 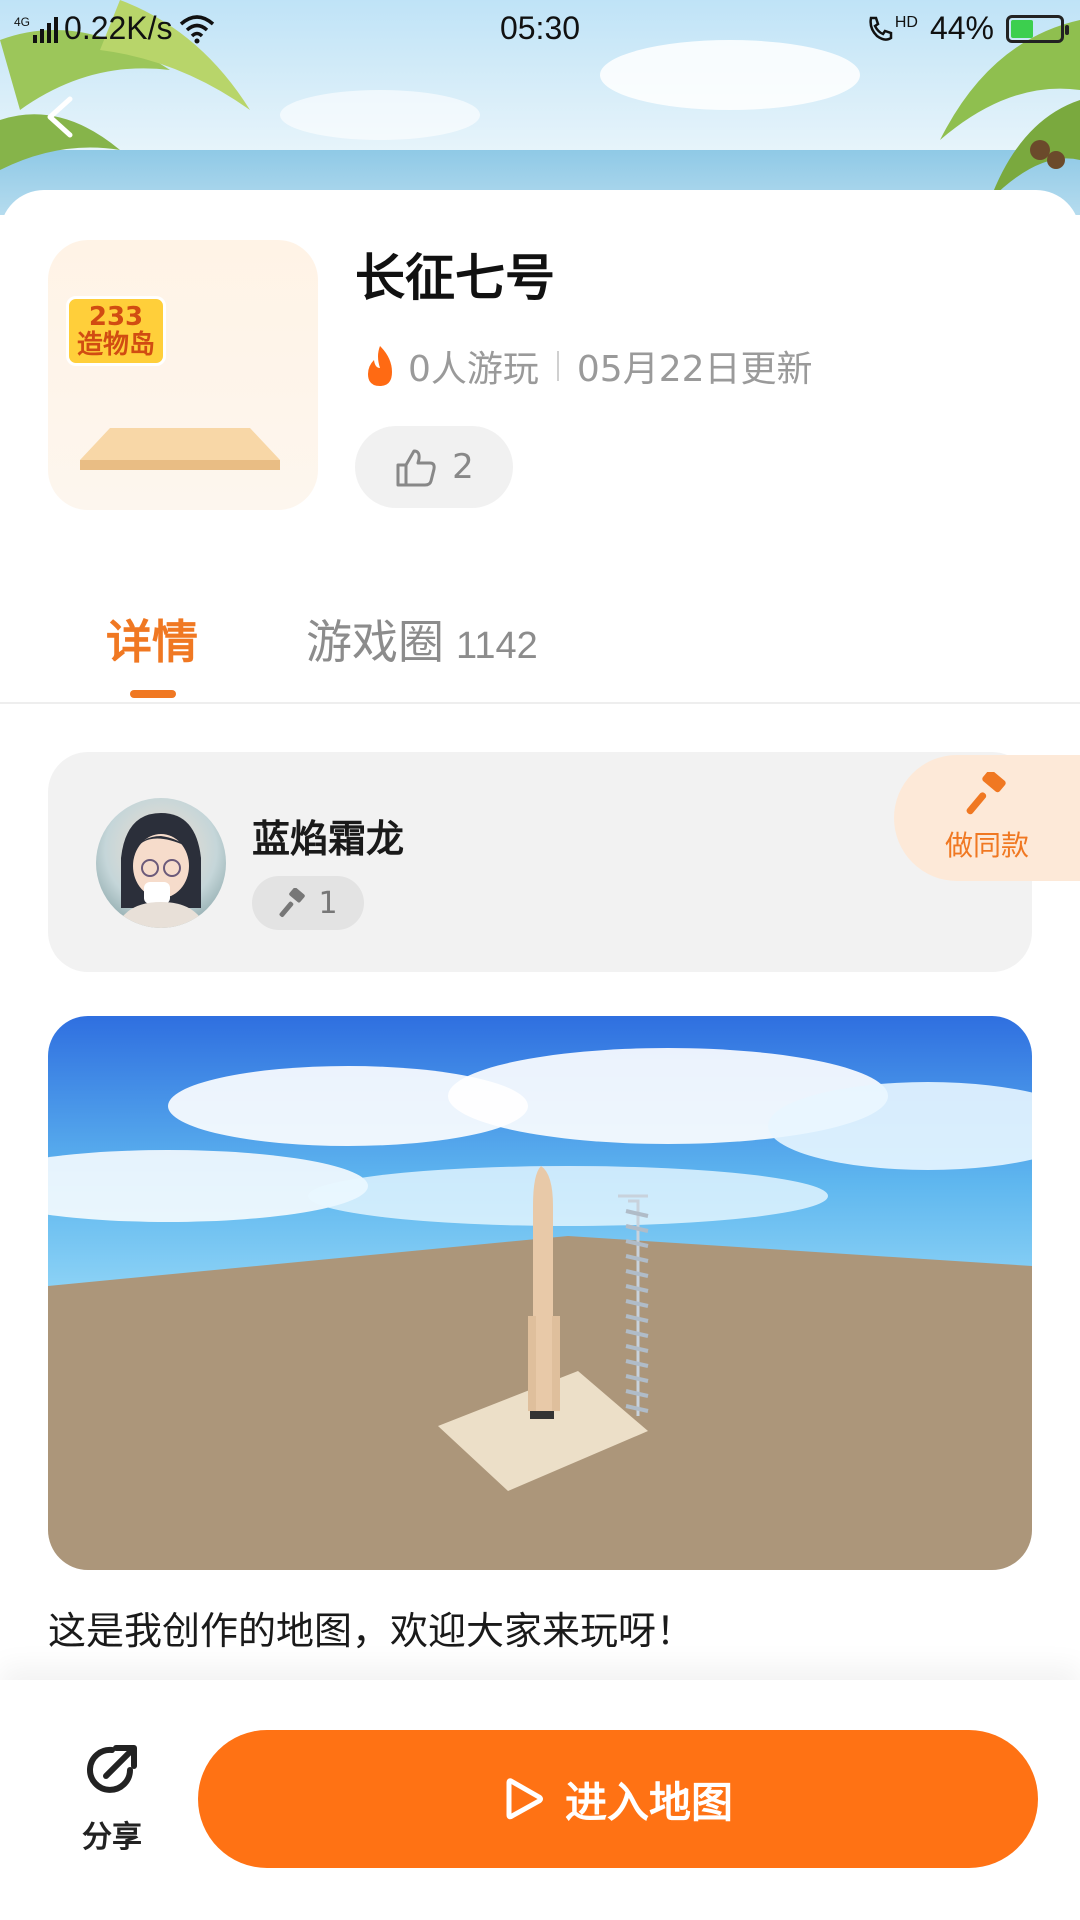 I want to click on thumbs-up-icon, so click(x=416, y=468).